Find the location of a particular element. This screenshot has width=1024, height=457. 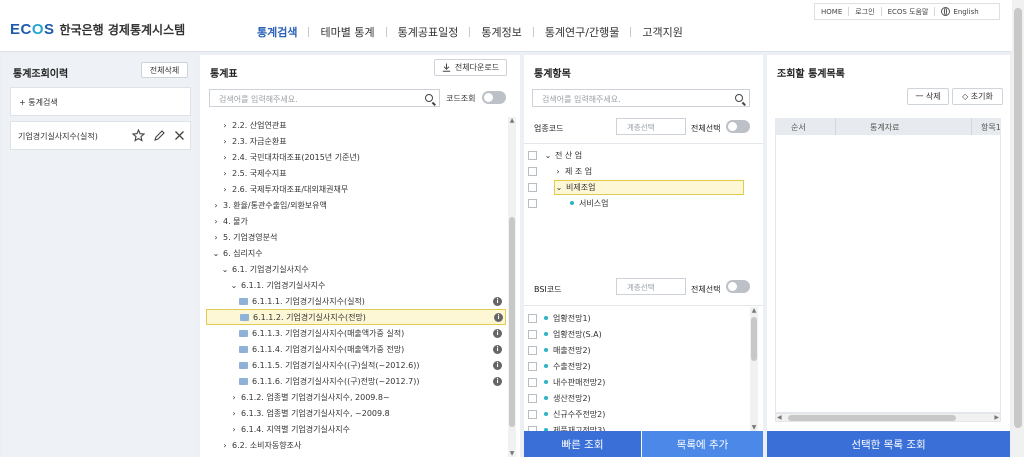

tree-leaf-item: 6.1.1.5. 기업경기실사지수((구)실적(~2012.6)) i is located at coordinates (356, 365).